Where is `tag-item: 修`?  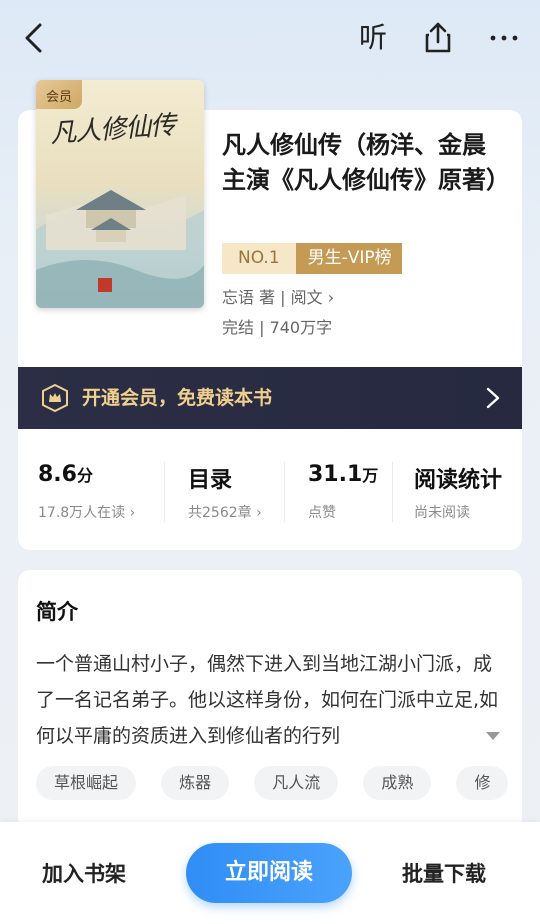 tag-item: 修 is located at coordinates (482, 783).